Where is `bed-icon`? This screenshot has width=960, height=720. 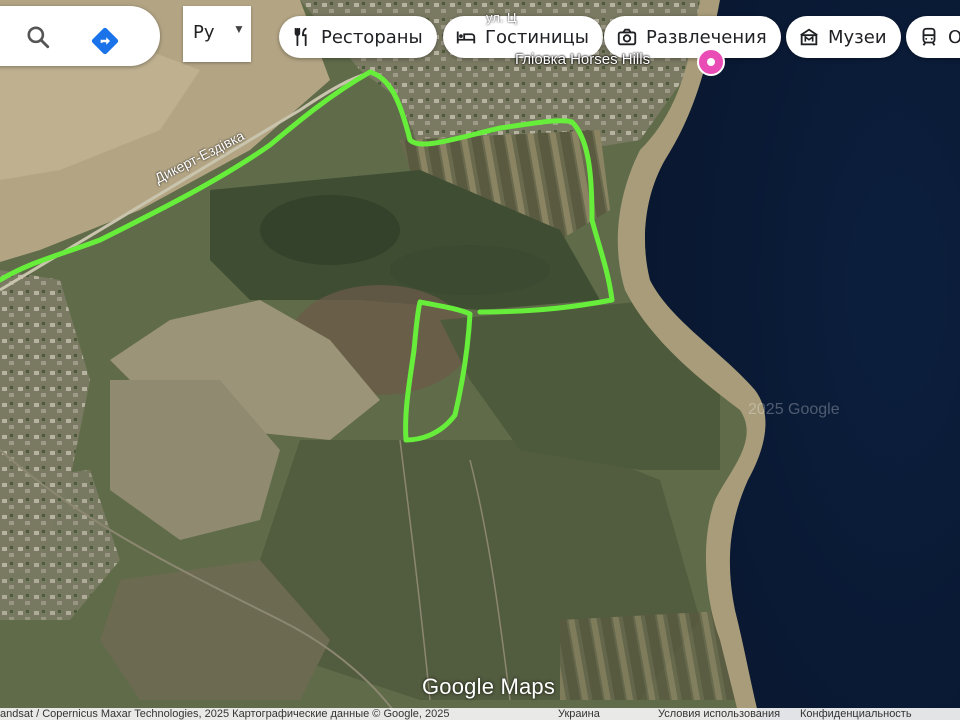 bed-icon is located at coordinates (466, 37).